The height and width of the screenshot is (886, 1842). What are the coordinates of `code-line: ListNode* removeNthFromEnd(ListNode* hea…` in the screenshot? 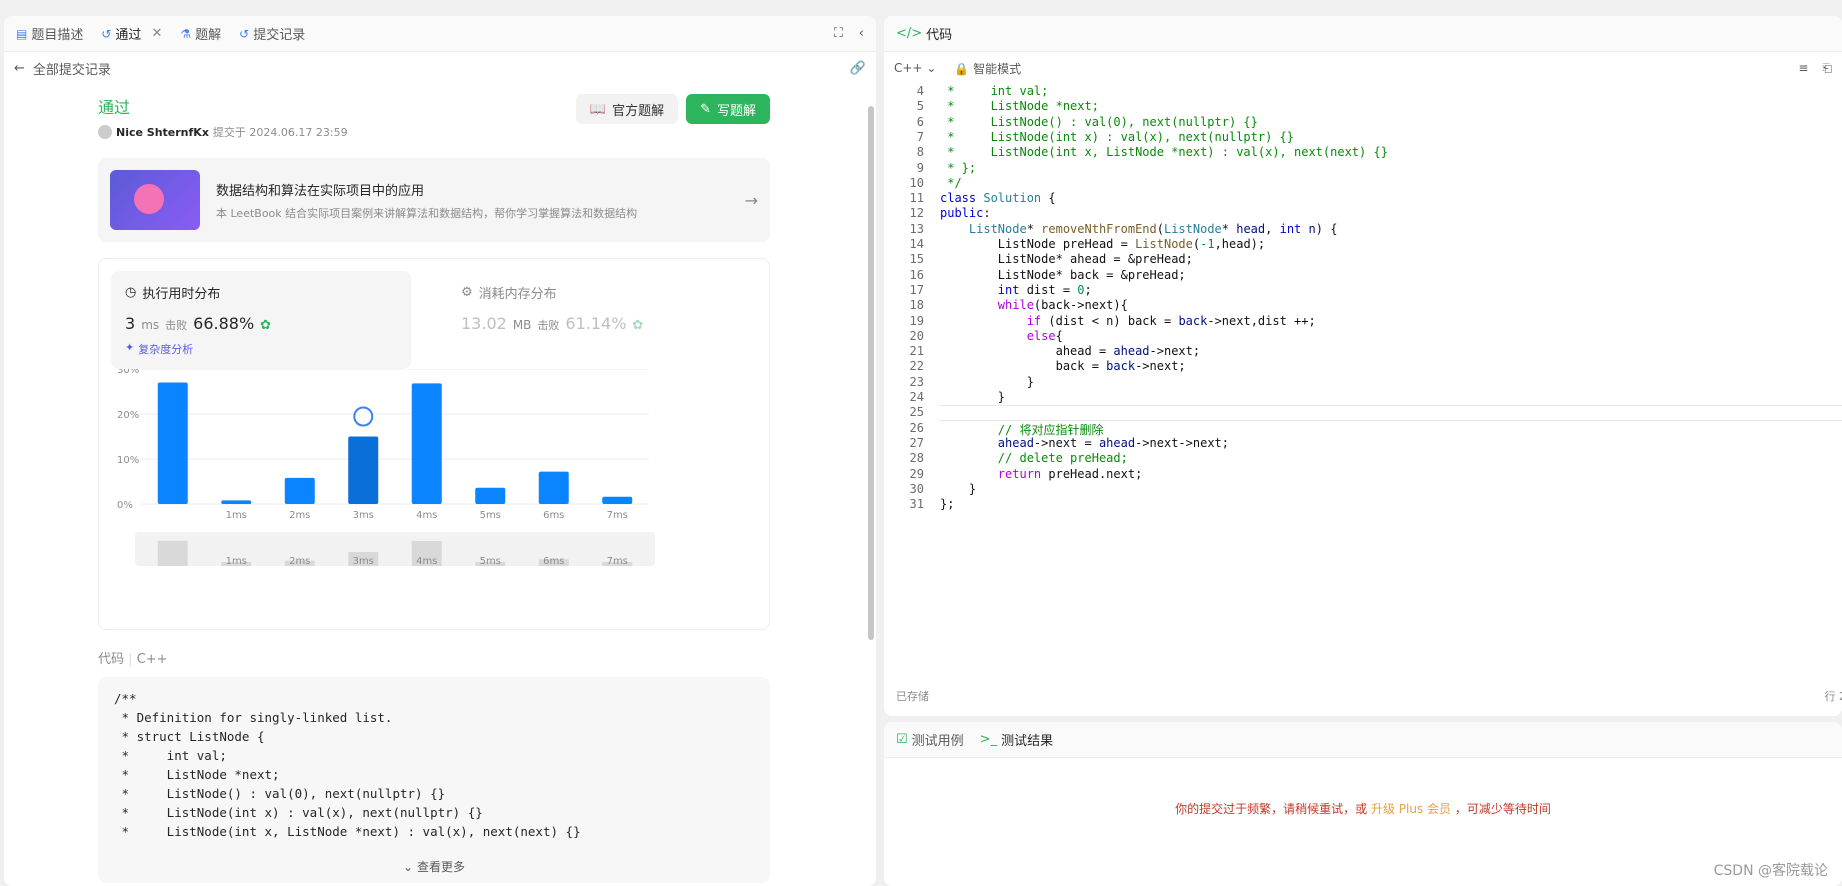 It's located at (1139, 229).